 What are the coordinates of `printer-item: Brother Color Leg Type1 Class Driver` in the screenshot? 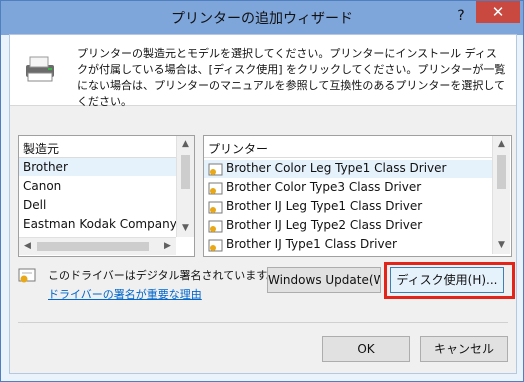 It's located at (348, 169).